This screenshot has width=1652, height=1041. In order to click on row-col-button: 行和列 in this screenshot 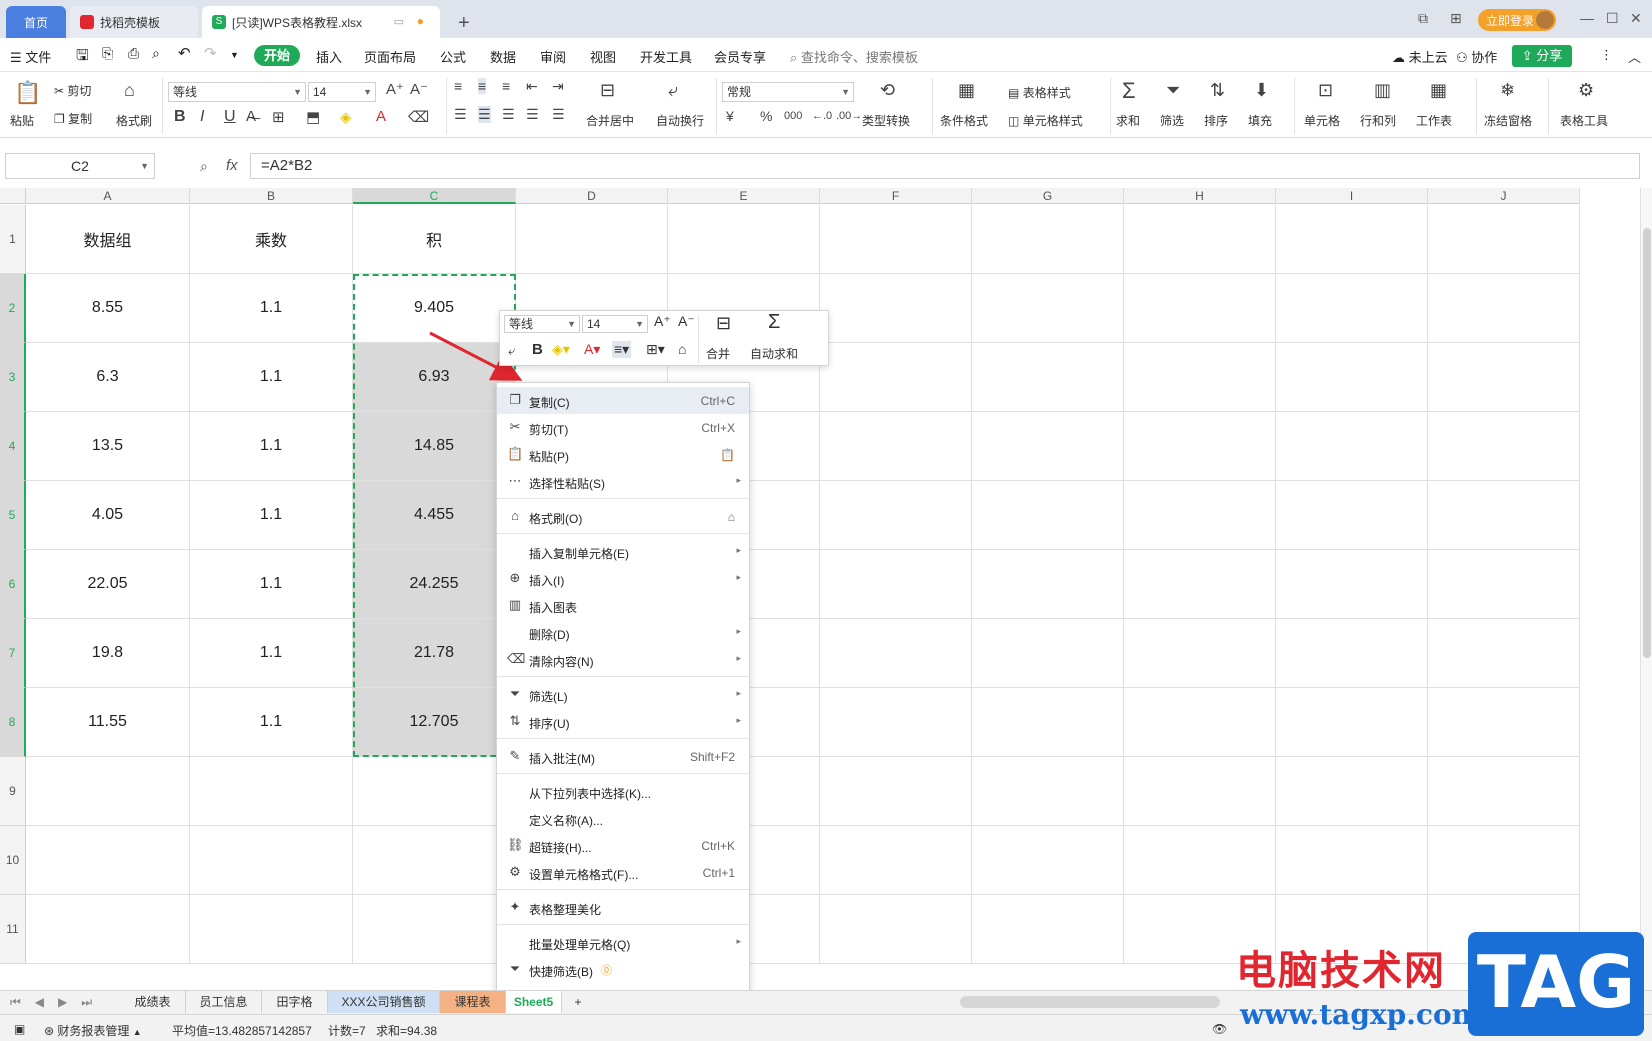, I will do `click(1378, 120)`.